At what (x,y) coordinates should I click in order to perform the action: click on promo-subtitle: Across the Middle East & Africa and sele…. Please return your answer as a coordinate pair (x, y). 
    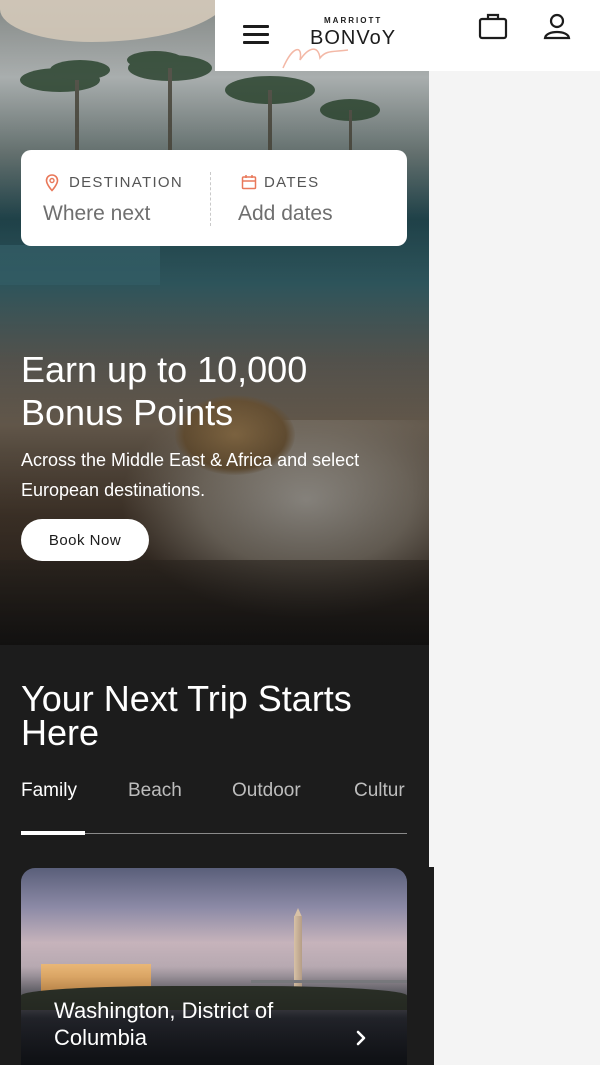
    Looking at the image, I should click on (190, 475).